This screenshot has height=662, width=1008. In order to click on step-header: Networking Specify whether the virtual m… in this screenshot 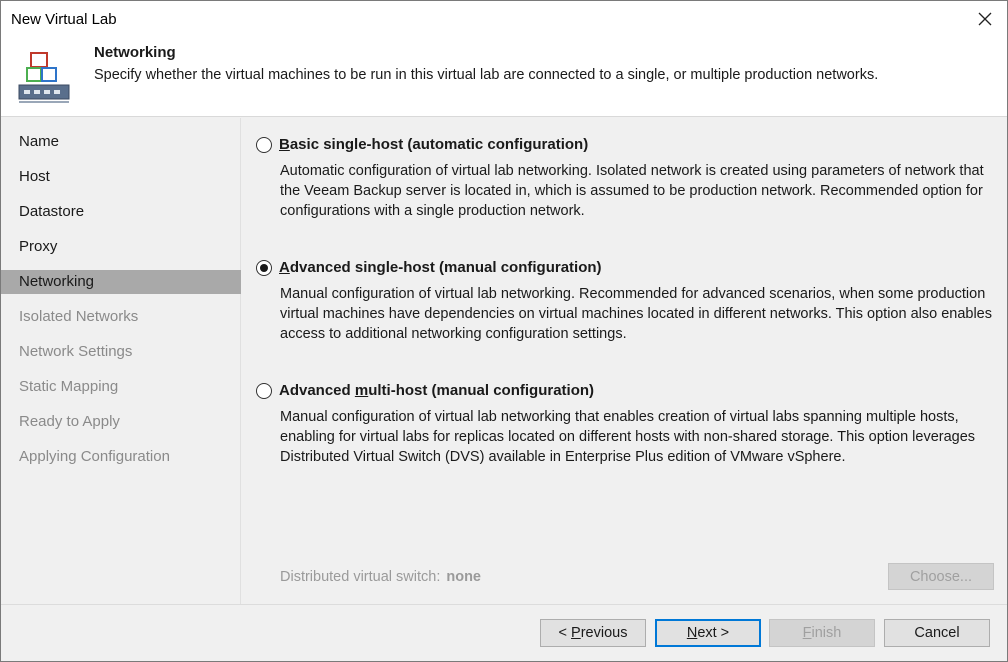, I will do `click(504, 78)`.